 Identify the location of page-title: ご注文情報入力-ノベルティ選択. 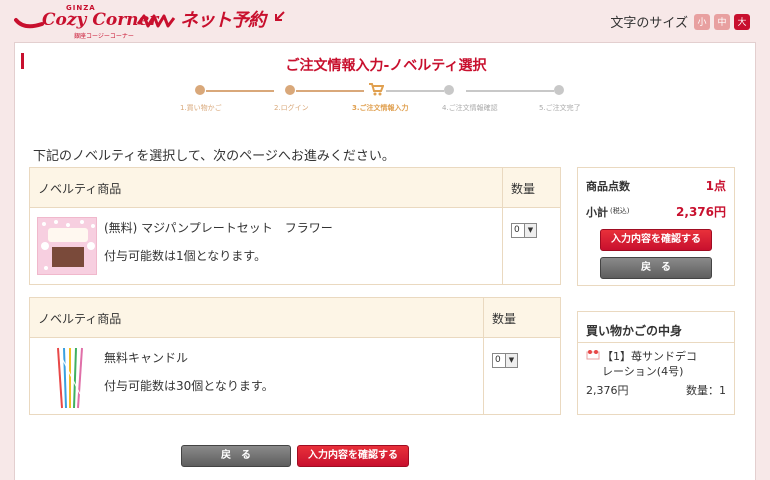
(386, 66).